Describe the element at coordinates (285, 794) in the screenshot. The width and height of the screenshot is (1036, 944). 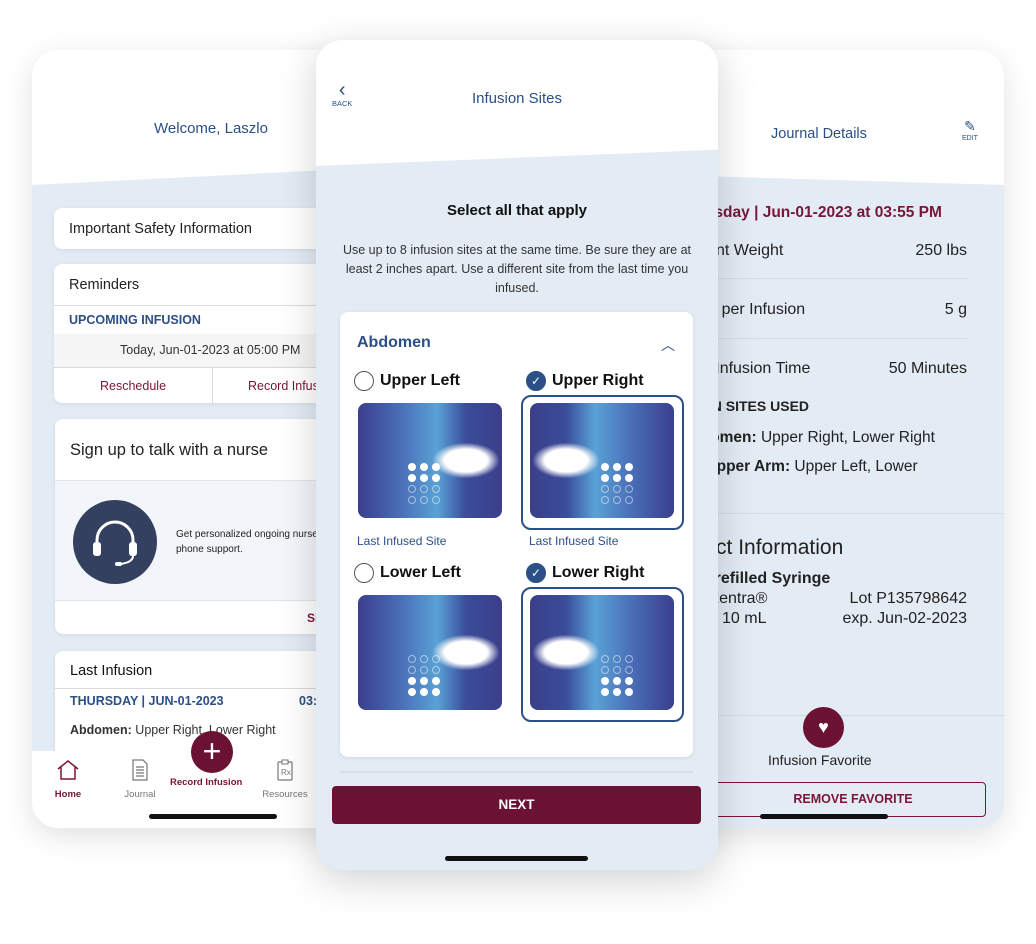
I see `nav-resources-label: Resources` at that location.